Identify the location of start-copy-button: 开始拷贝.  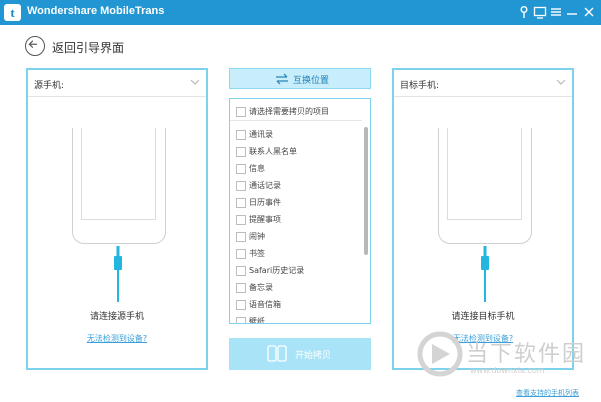
(300, 354).